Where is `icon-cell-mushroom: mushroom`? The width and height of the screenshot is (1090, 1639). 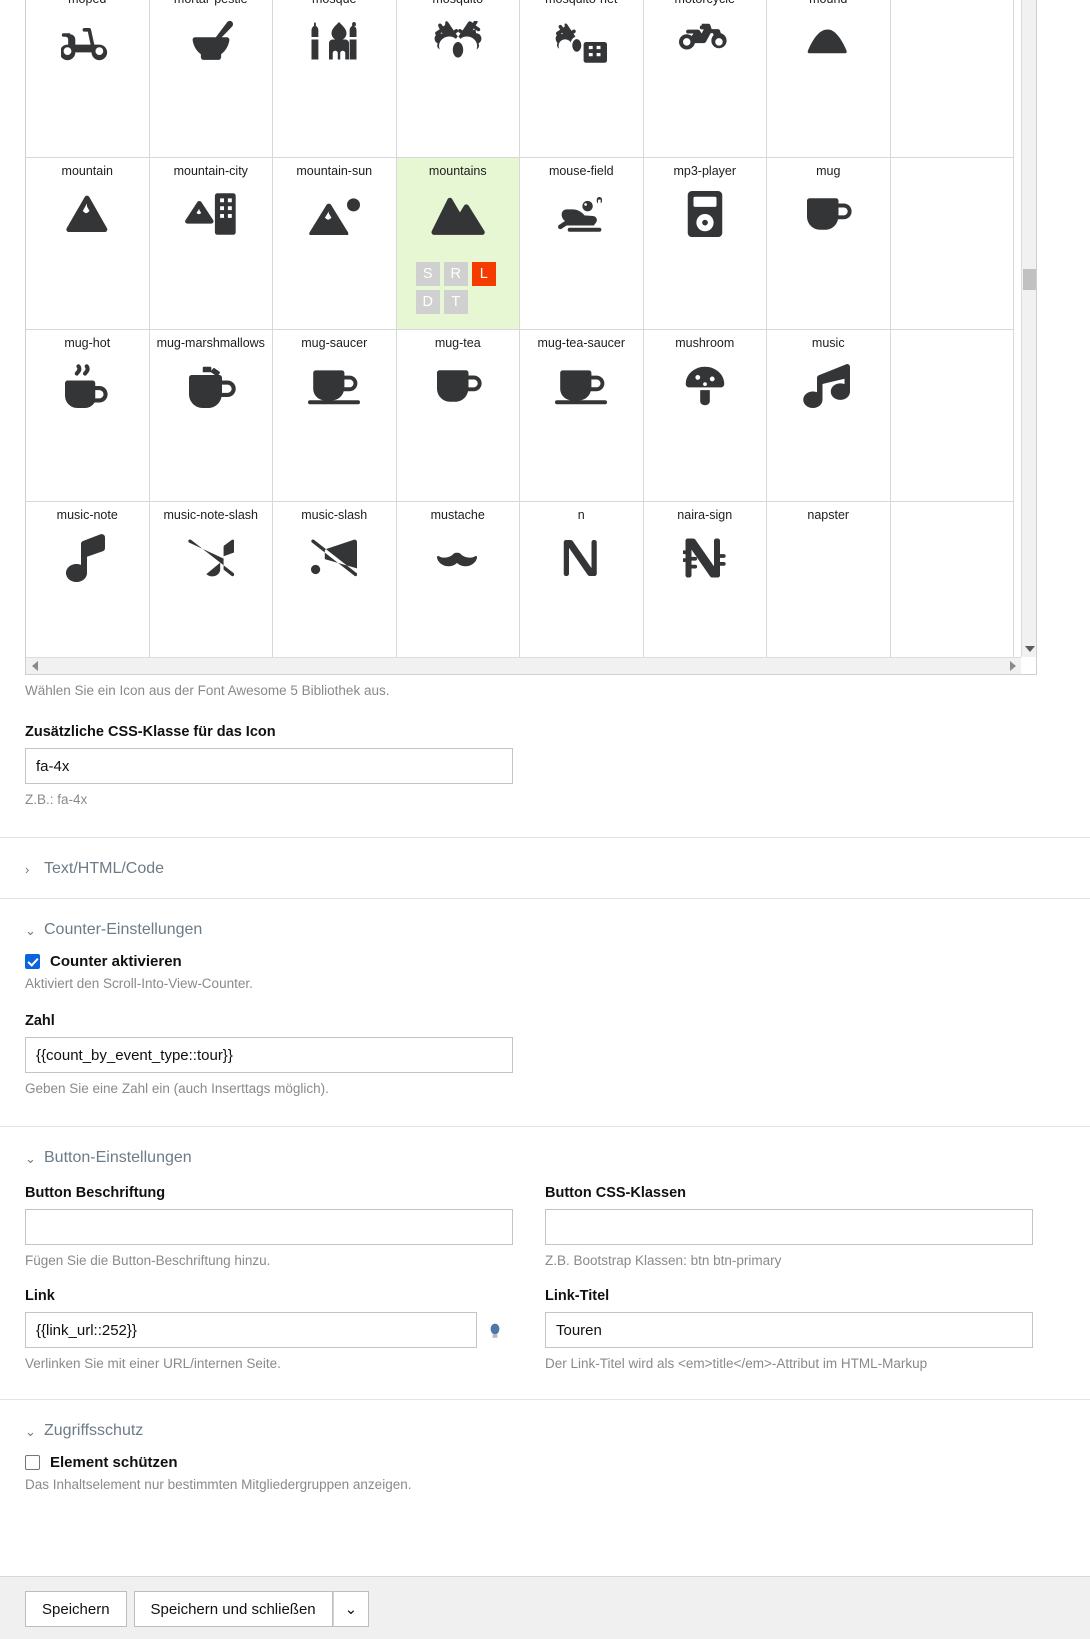
icon-cell-mushroom: mushroom is located at coordinates (705, 416).